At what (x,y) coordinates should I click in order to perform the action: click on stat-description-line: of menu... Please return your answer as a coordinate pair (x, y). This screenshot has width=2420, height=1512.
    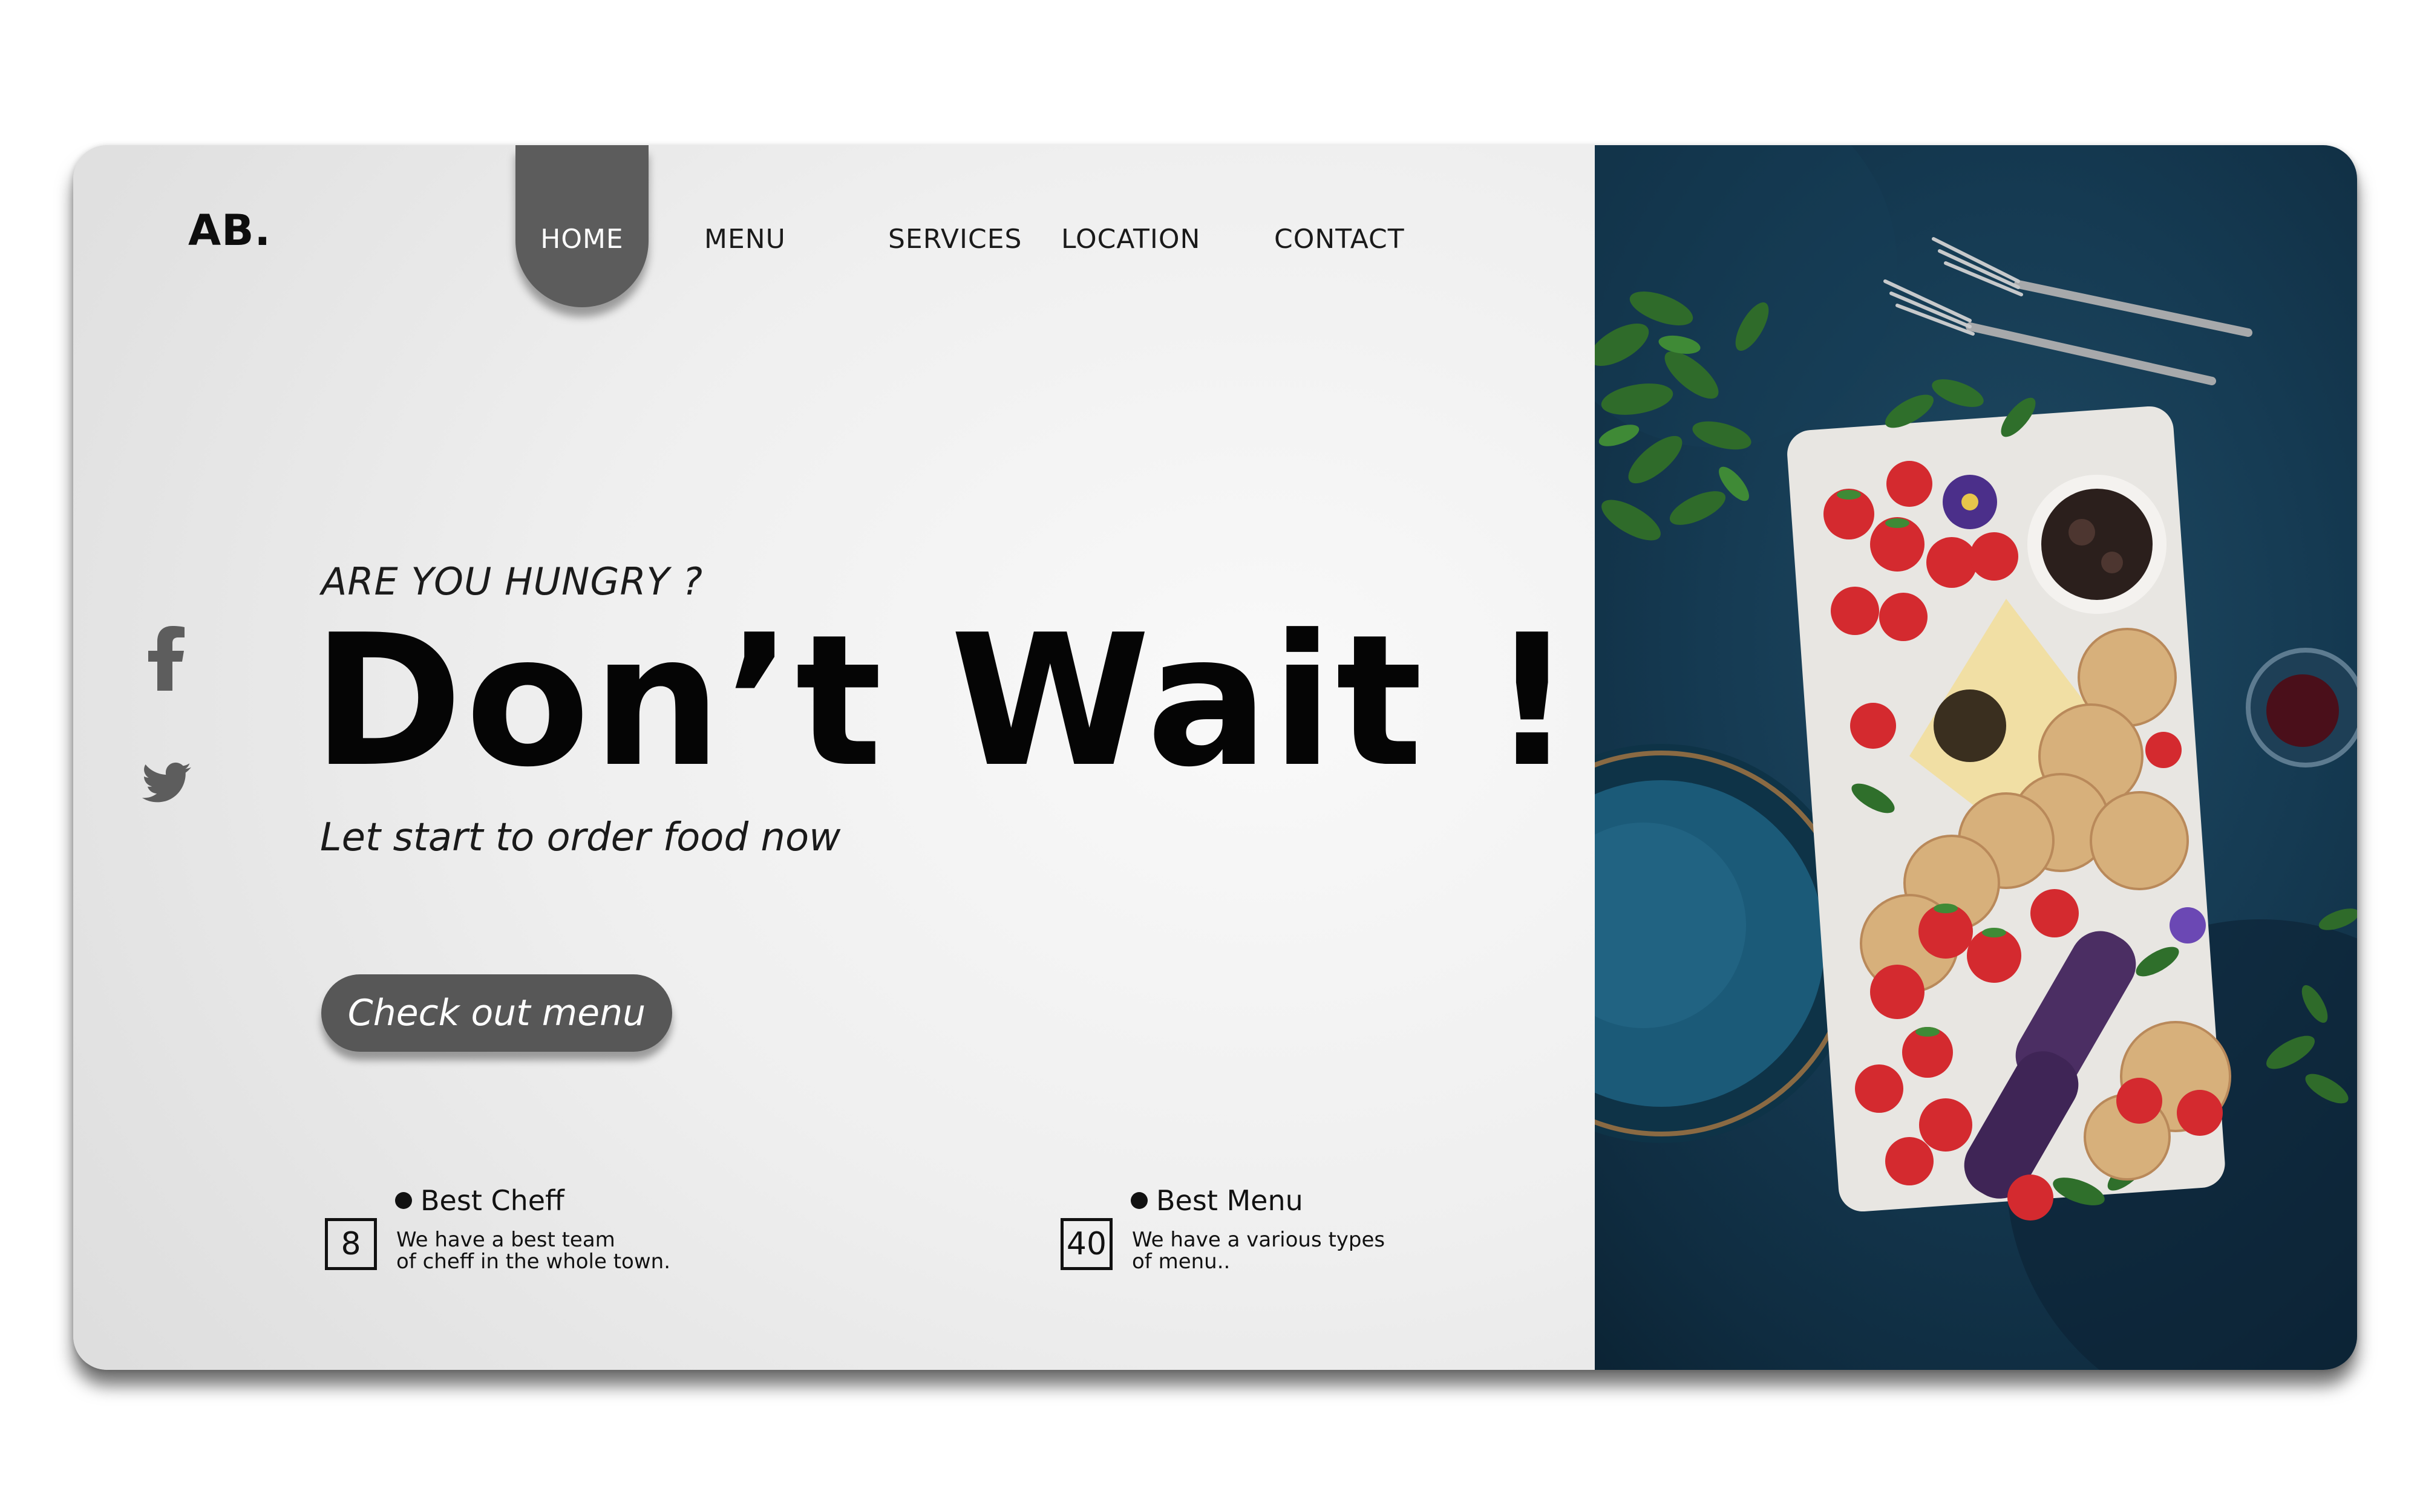
    Looking at the image, I should click on (1181, 1262).